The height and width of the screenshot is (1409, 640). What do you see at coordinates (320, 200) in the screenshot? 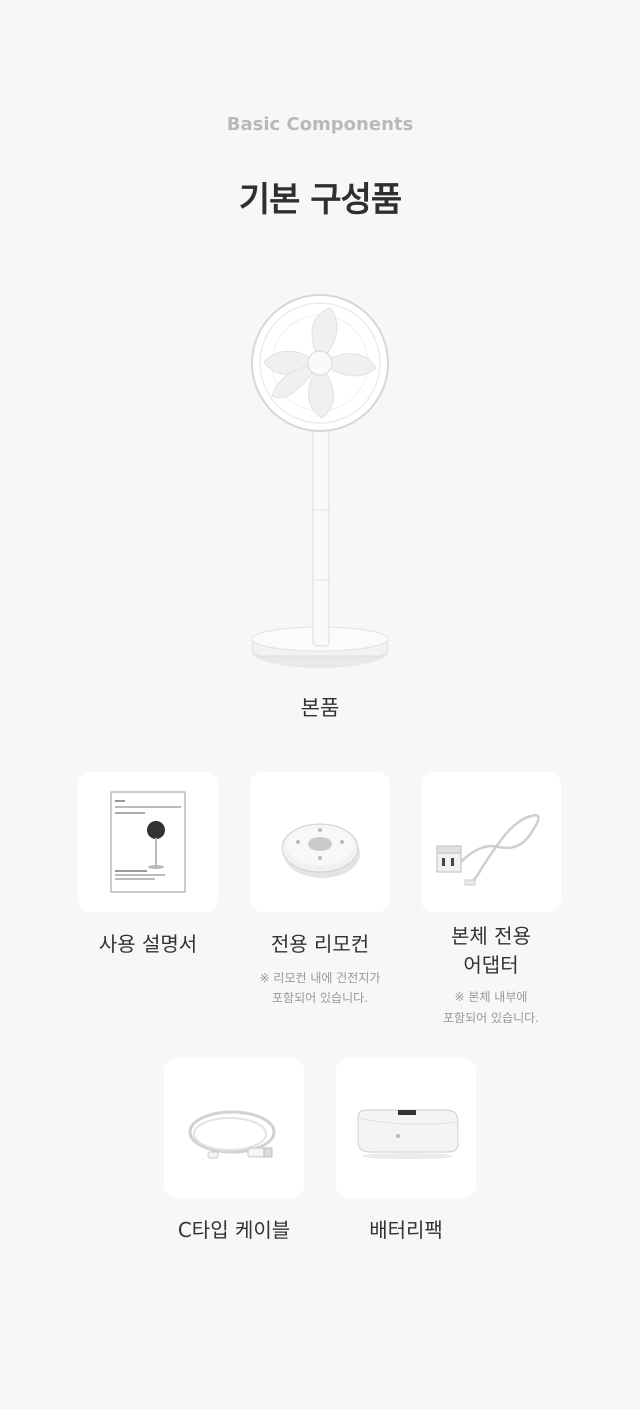
I see `page-title: 기본 구성품` at bounding box center [320, 200].